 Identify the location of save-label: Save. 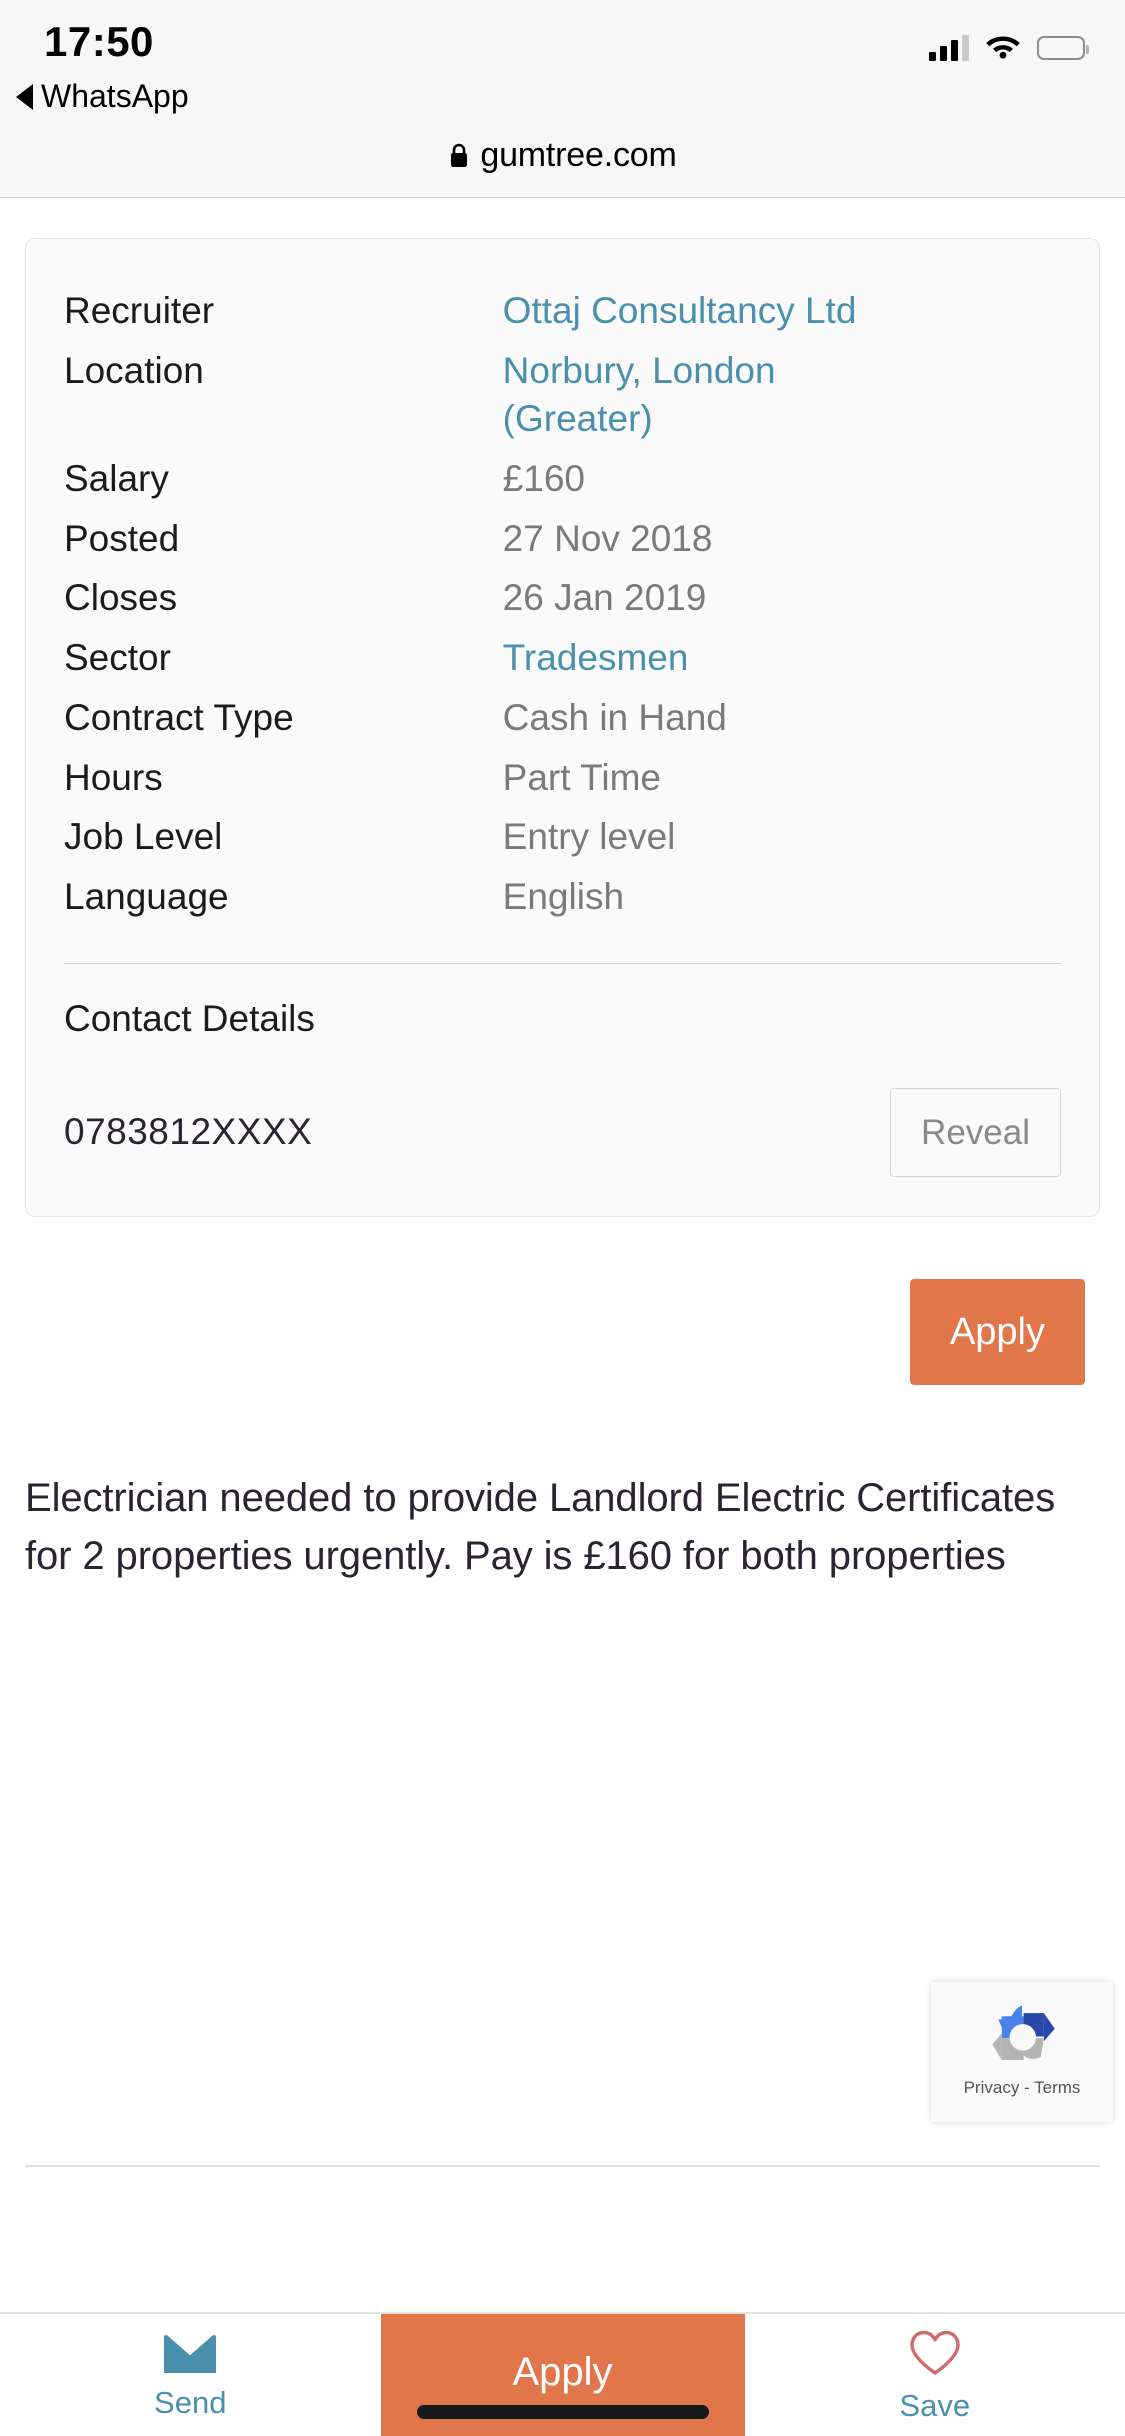
(935, 2405).